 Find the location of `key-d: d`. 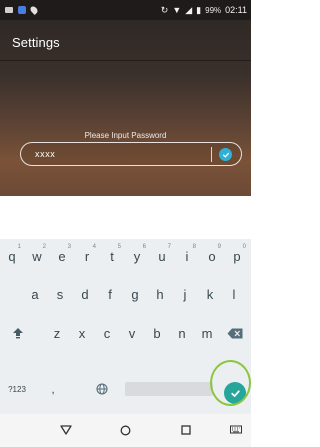

key-d: d is located at coordinates (85, 294).